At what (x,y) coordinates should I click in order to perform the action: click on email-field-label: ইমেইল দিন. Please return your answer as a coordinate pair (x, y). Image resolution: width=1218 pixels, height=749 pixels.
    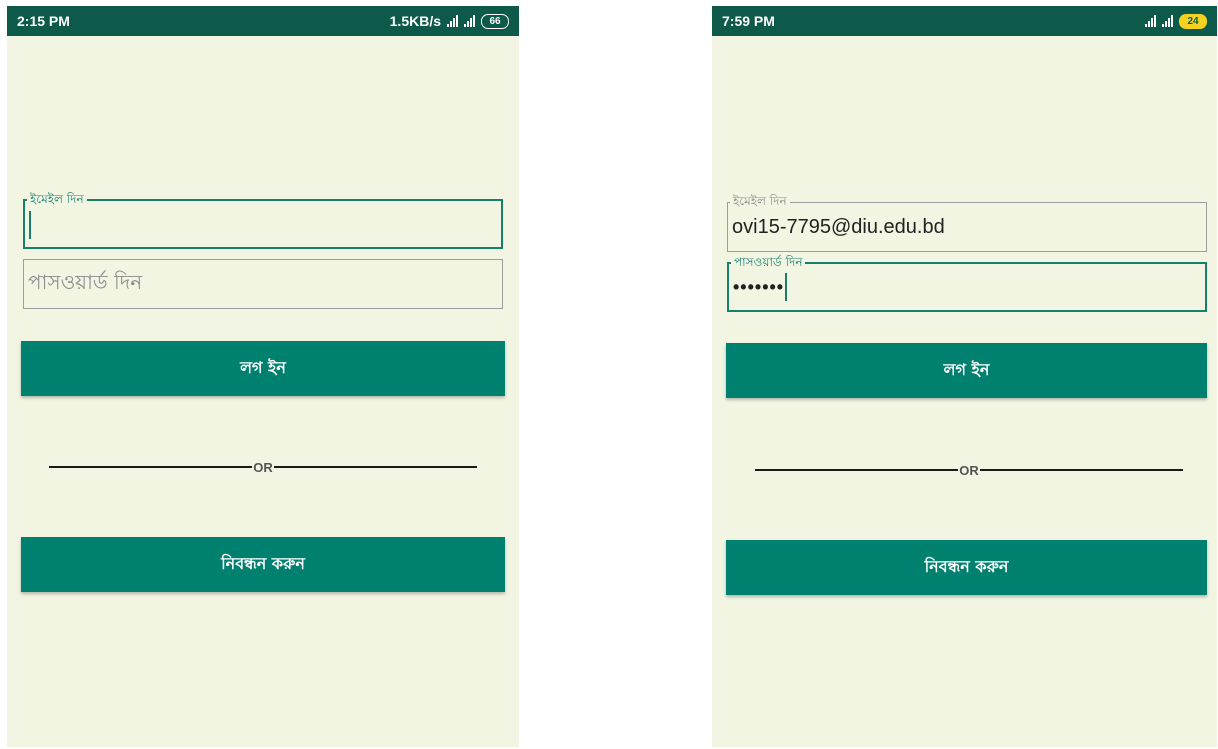
    Looking at the image, I should click on (57, 201).